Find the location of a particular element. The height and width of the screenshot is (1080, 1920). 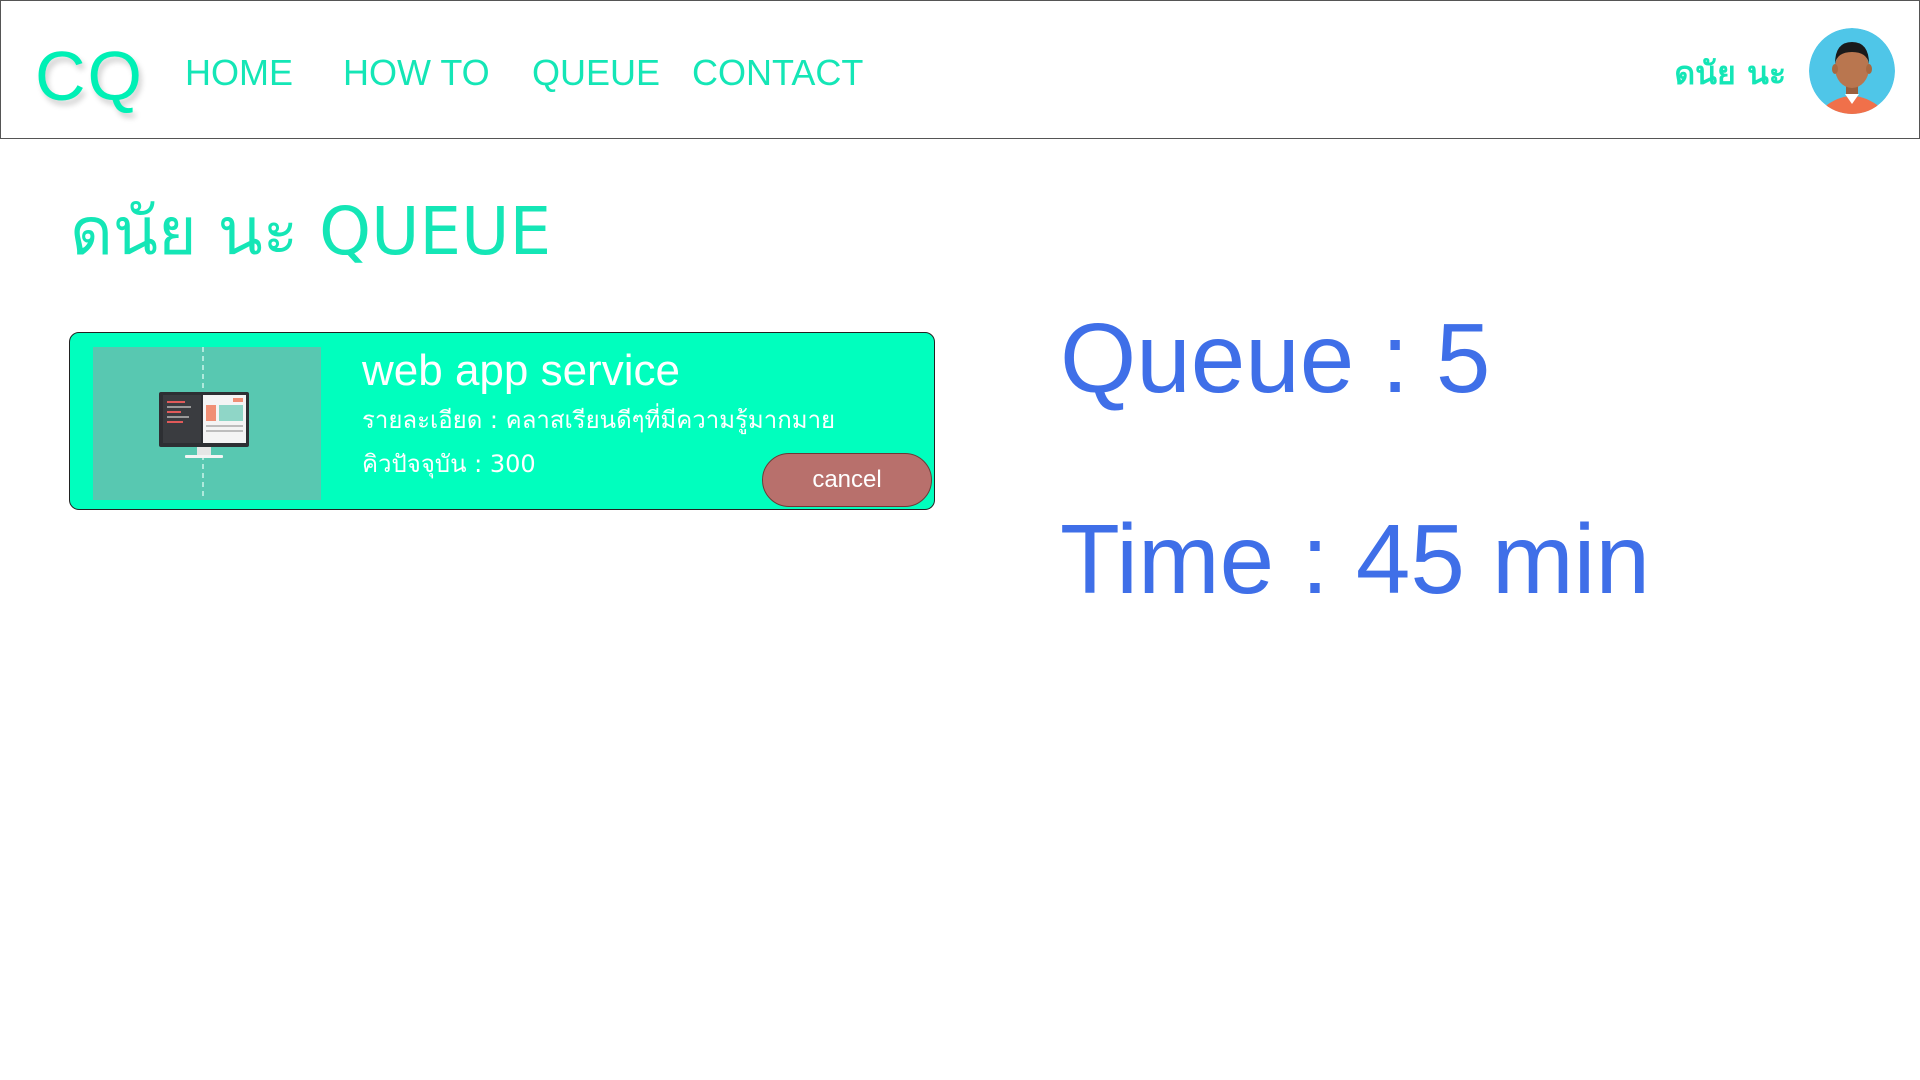

nav-how-to-link: HOW TO is located at coordinates (416, 73).